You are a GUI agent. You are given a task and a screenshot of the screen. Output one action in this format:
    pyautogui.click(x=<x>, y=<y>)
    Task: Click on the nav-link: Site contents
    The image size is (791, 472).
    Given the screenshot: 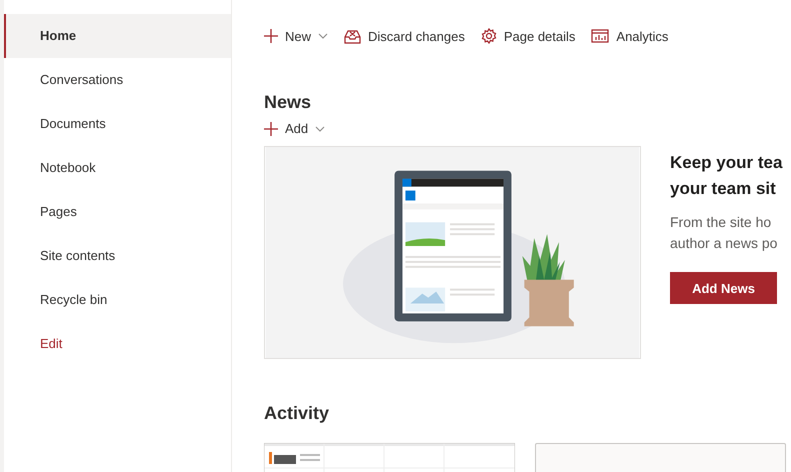 What is the action you would take?
    pyautogui.click(x=117, y=256)
    